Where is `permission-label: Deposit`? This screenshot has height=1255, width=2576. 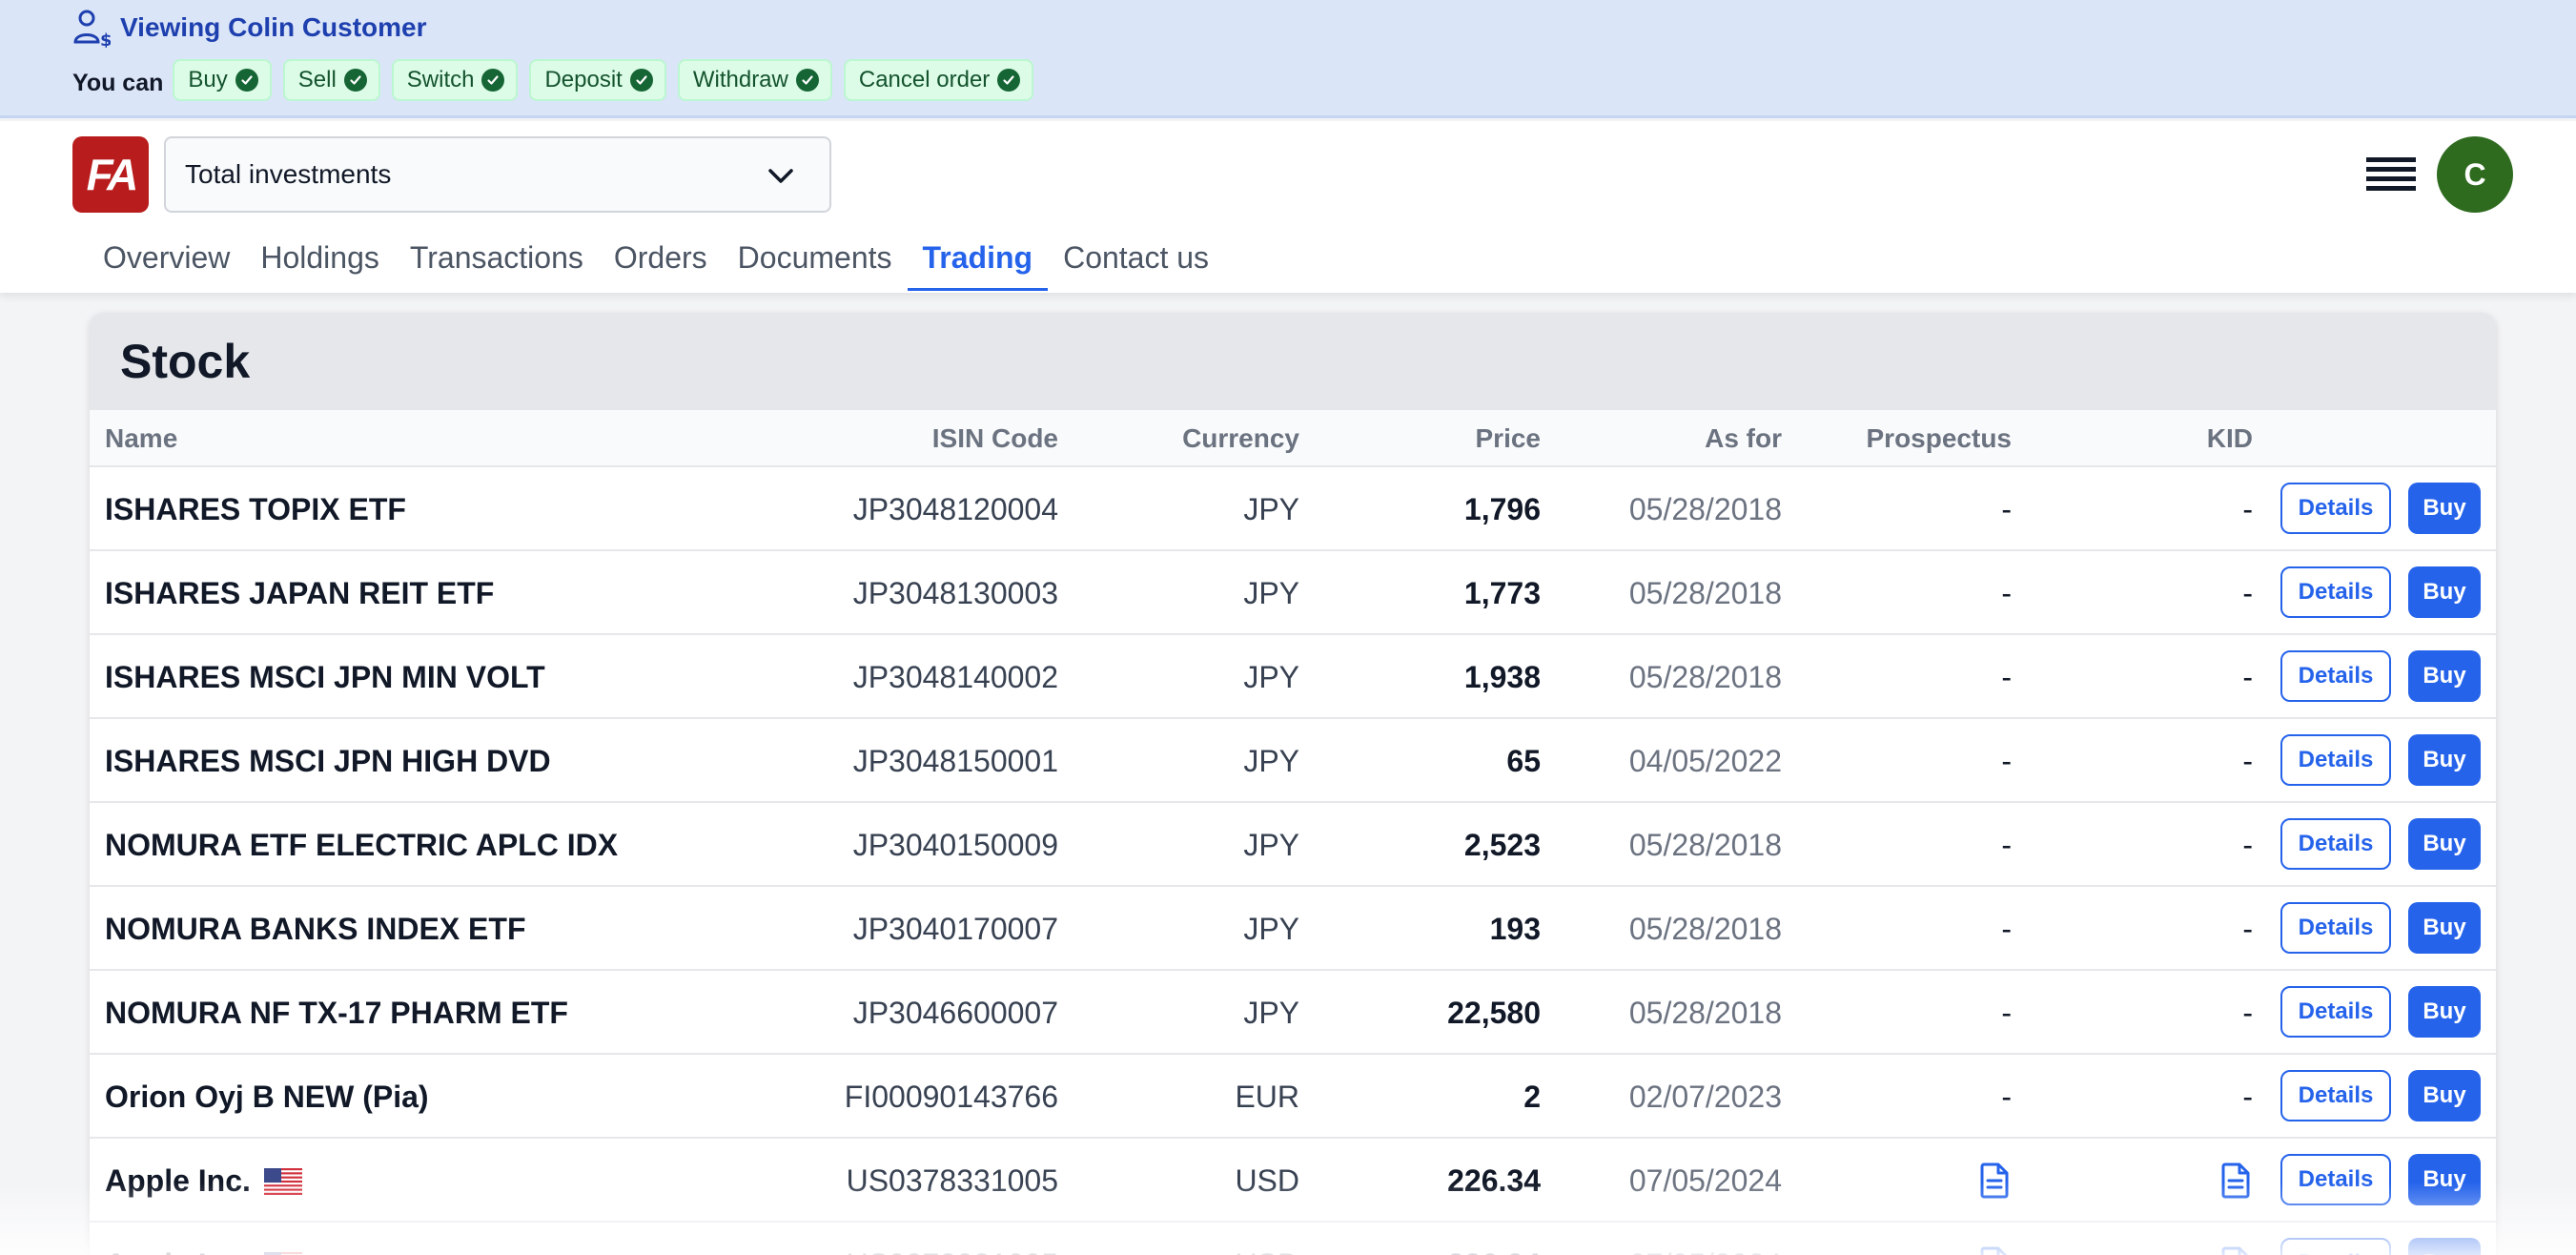
permission-label: Deposit is located at coordinates (583, 80).